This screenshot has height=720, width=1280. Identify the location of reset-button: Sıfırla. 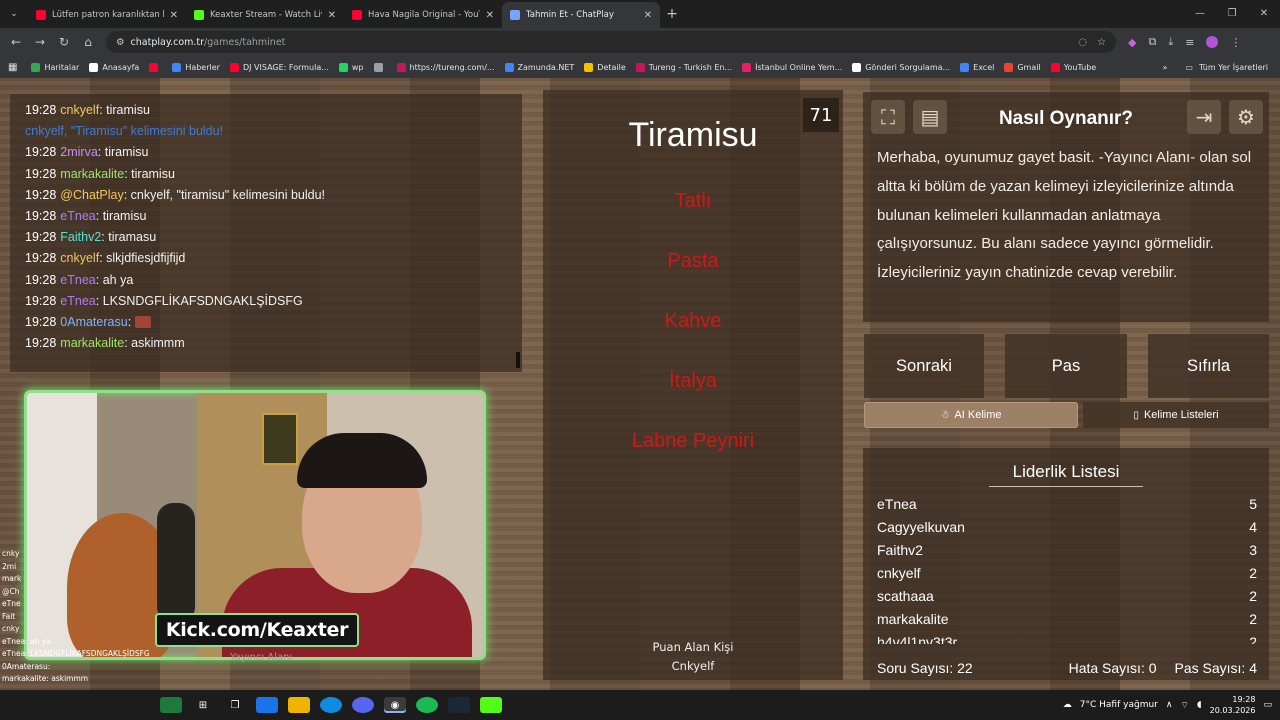
(1208, 366).